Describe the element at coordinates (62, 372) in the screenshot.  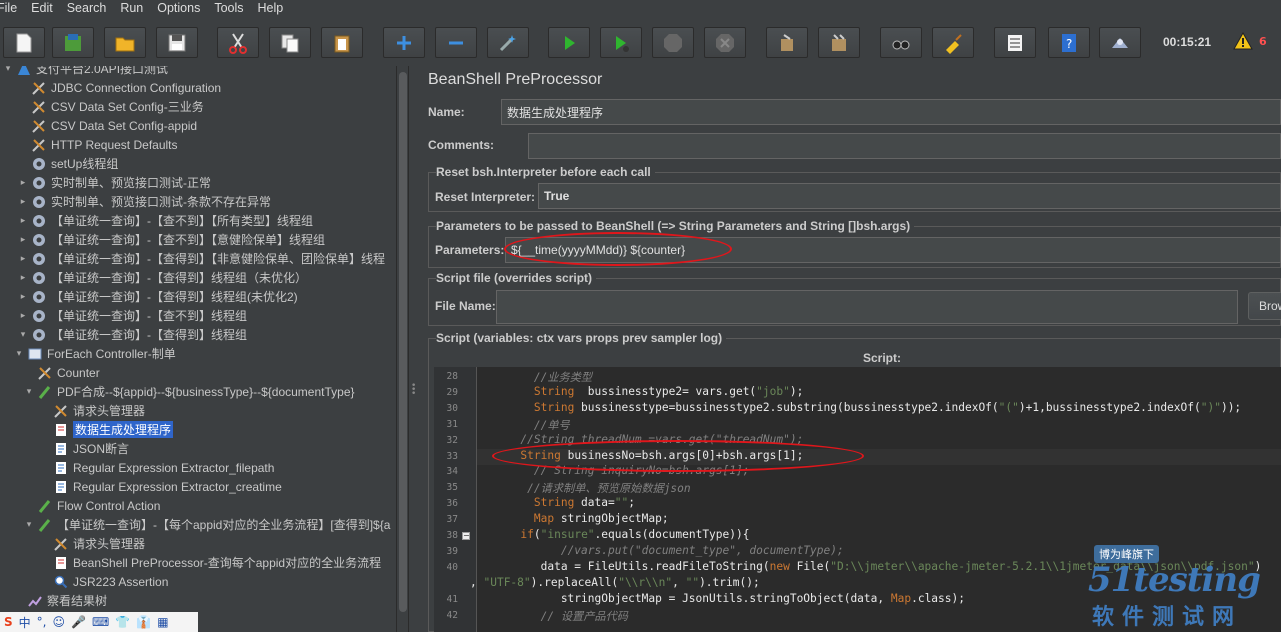
I see `tree-node: Counter` at that location.